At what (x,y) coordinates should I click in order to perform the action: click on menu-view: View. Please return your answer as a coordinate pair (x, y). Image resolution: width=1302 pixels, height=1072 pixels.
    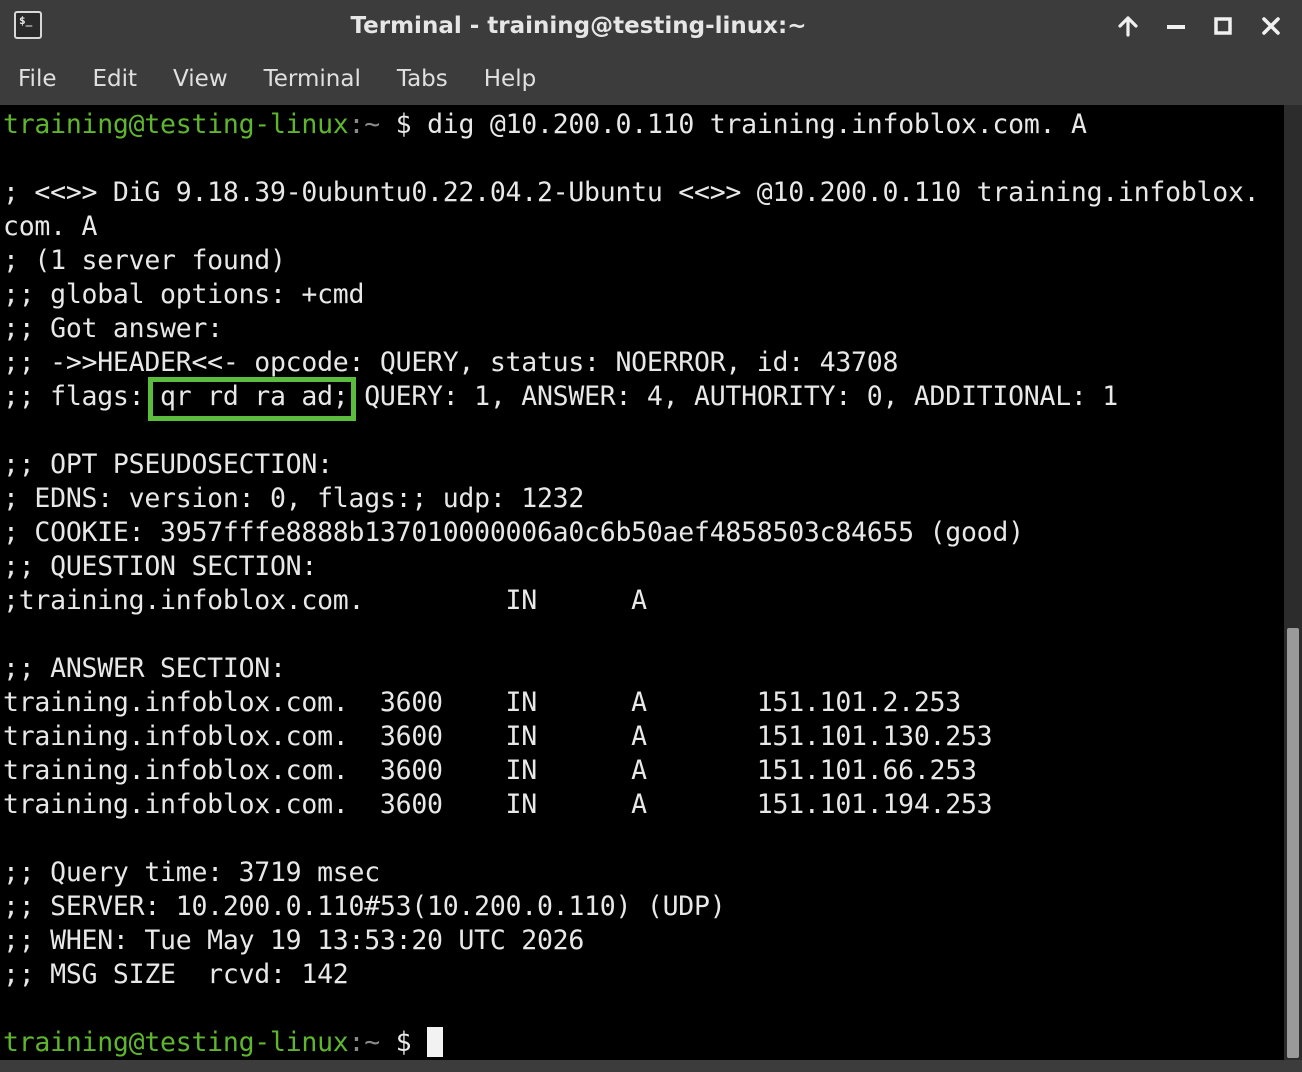
    Looking at the image, I should click on (200, 79).